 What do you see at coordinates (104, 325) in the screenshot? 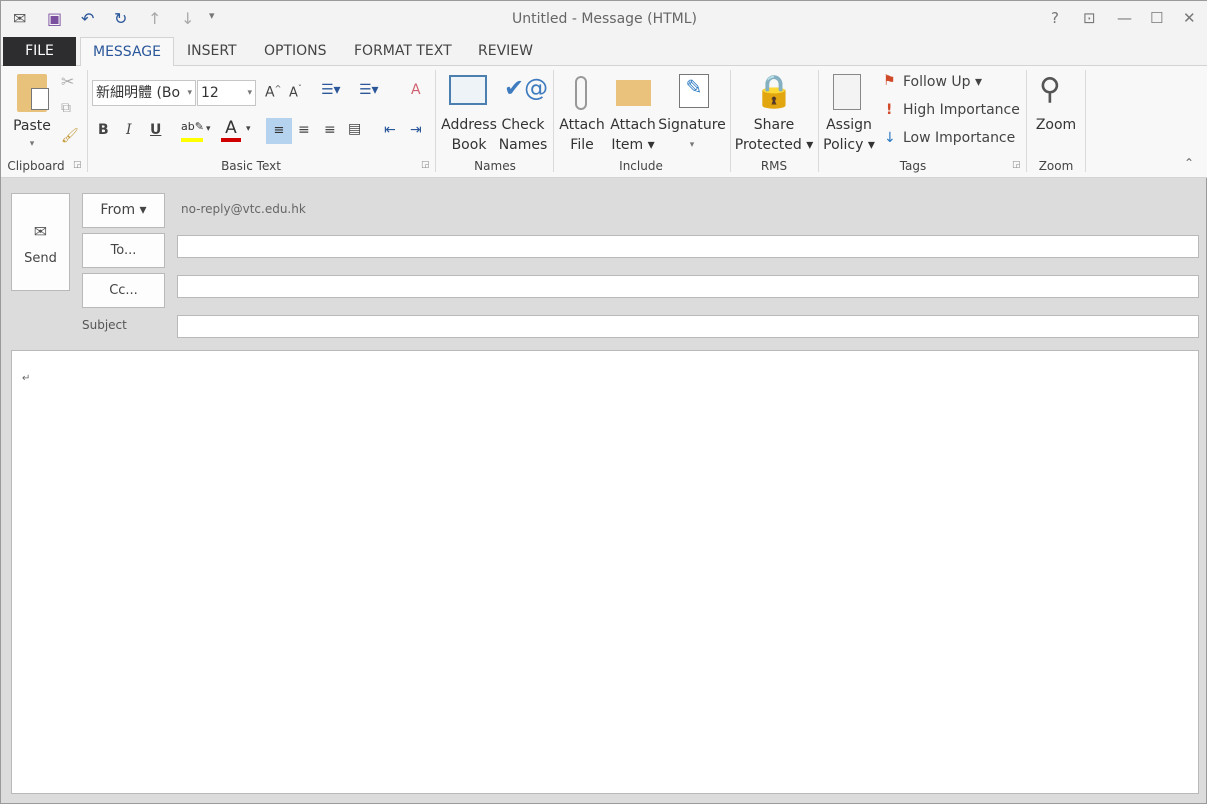
I see `subject-label: Subject` at bounding box center [104, 325].